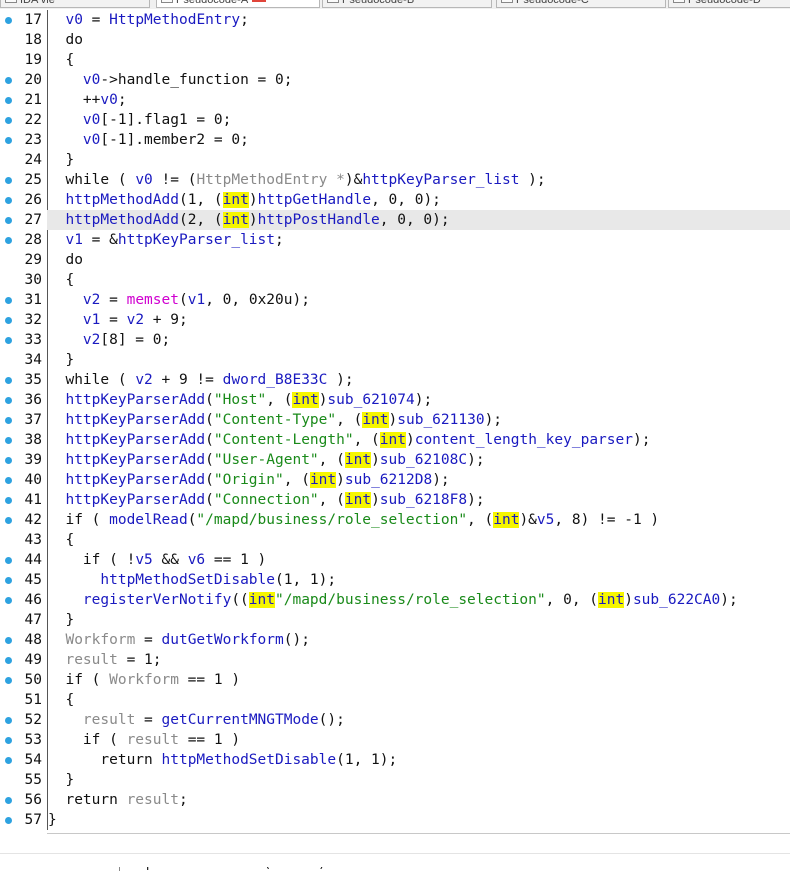 This screenshot has height=874, width=790. What do you see at coordinates (238, 4) in the screenshot?
I see `tab-2: Pseudocode-A×` at bounding box center [238, 4].